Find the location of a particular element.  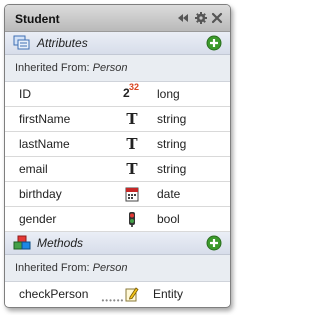

attribute-row-firstname: firstName T string is located at coordinates (117, 119).